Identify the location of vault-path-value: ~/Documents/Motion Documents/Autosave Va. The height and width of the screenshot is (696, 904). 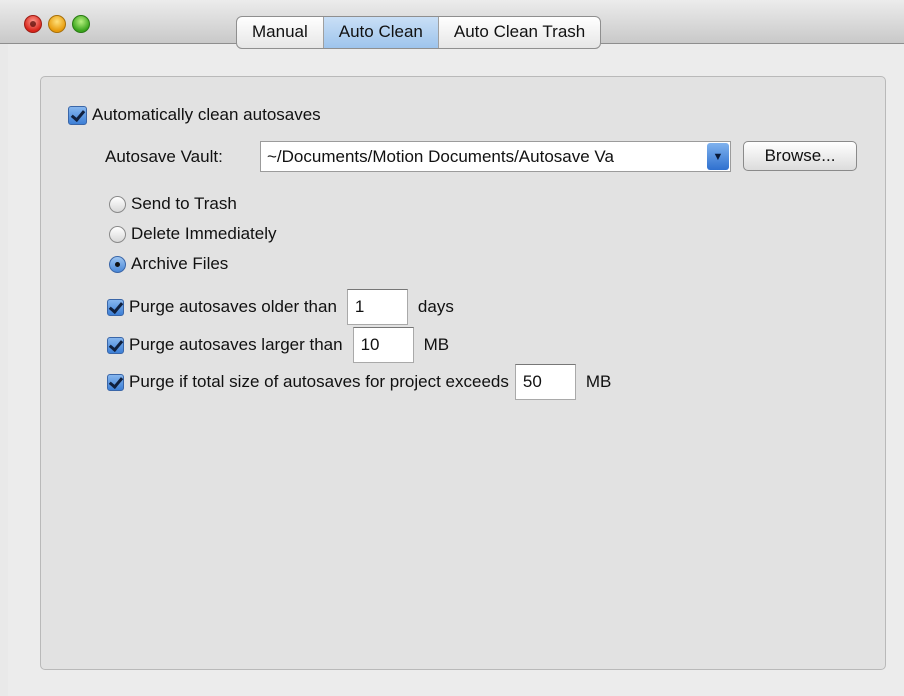
(440, 156).